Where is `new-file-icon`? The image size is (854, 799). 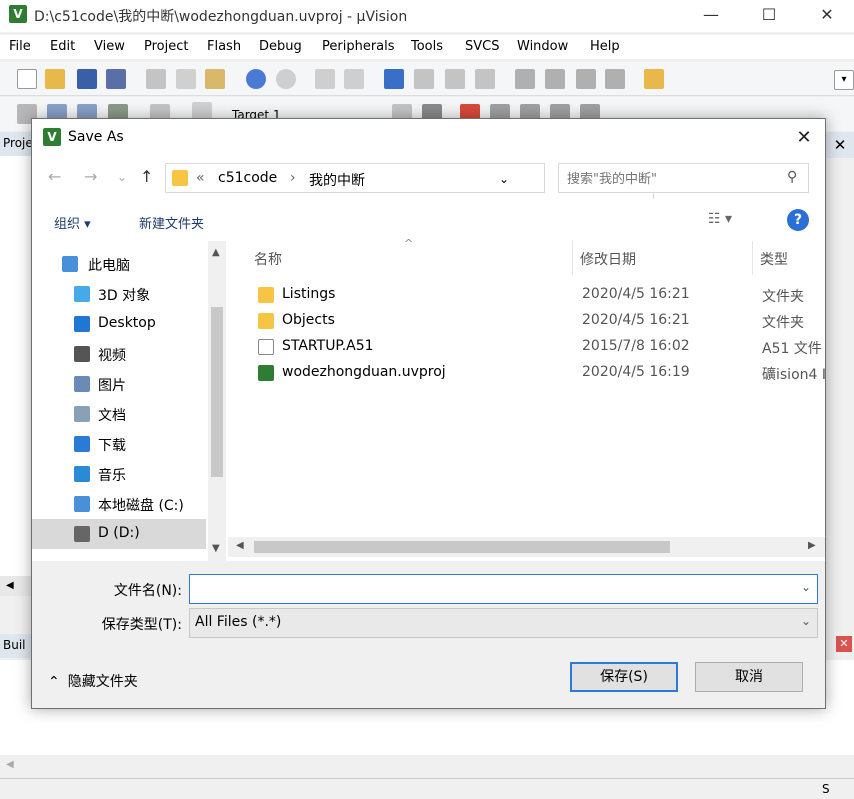 new-file-icon is located at coordinates (27, 79).